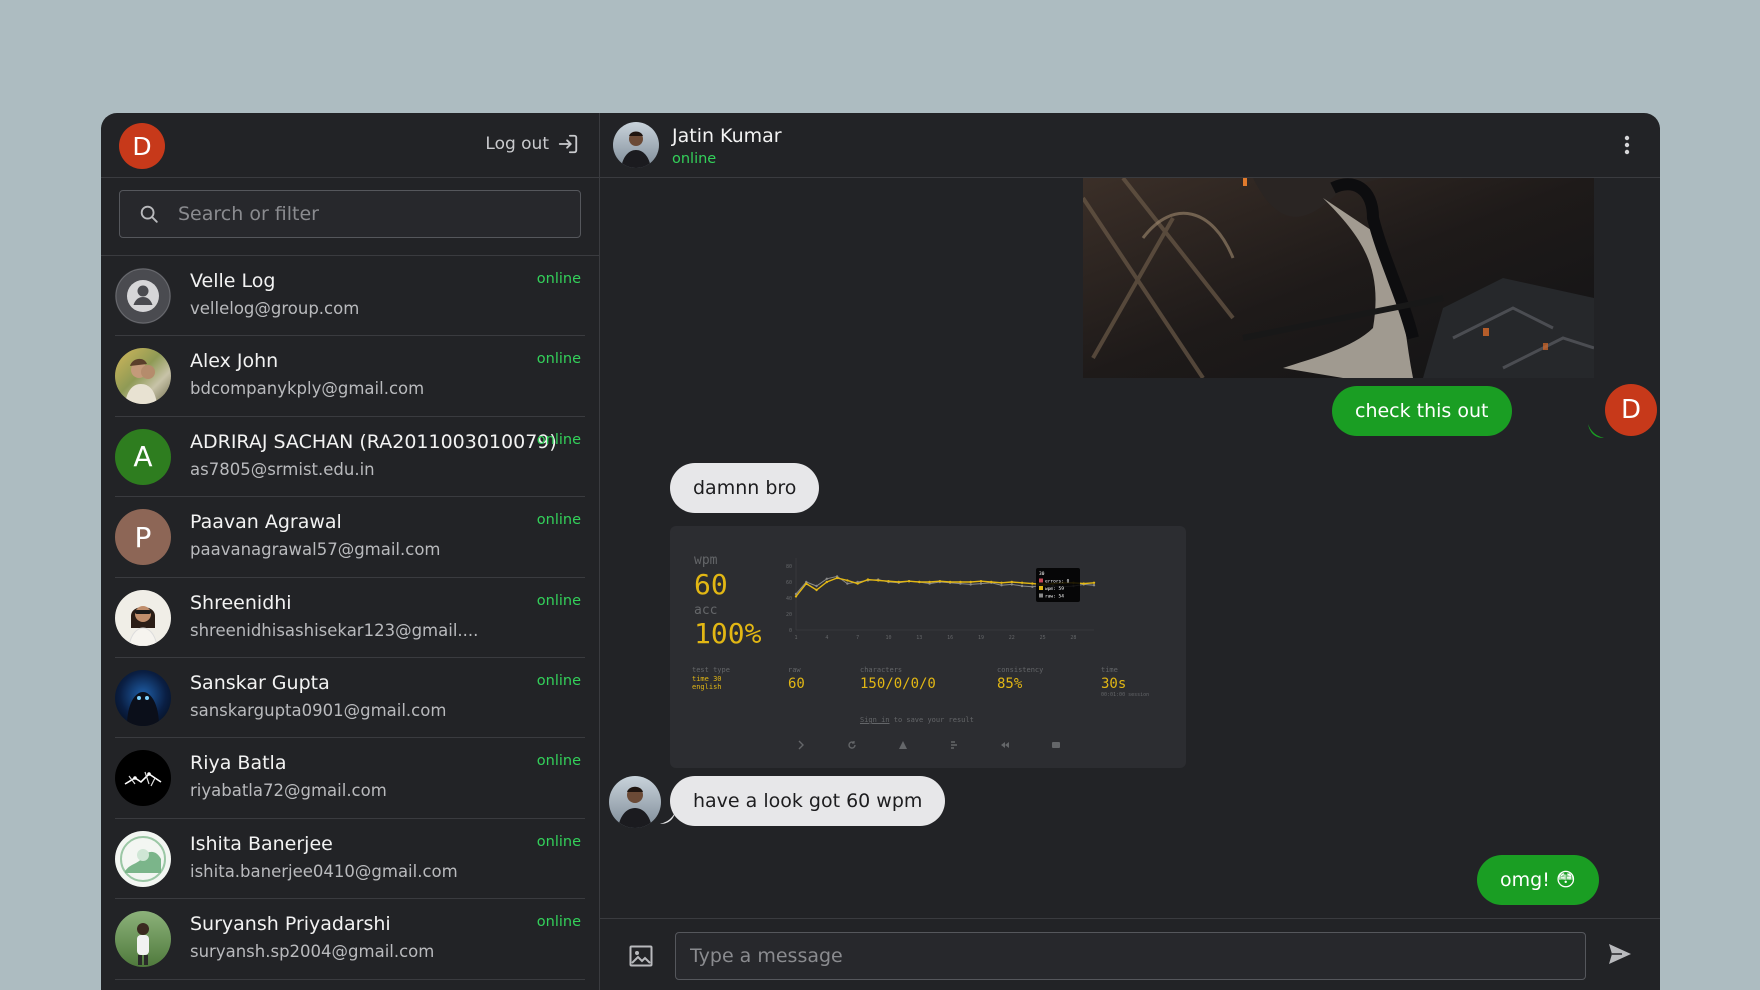 Image resolution: width=1760 pixels, height=990 pixels. What do you see at coordinates (1631, 410) in the screenshot?
I see `sender-avatar-me: D` at bounding box center [1631, 410].